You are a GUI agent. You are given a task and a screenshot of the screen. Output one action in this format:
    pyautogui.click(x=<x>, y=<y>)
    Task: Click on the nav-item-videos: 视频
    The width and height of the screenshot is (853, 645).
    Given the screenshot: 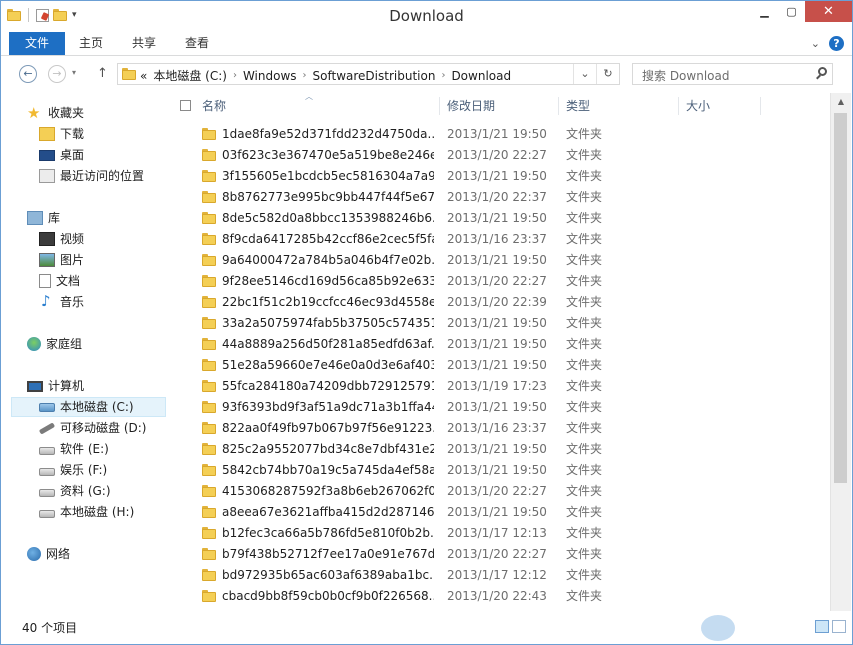 What is the action you would take?
    pyautogui.click(x=61, y=239)
    